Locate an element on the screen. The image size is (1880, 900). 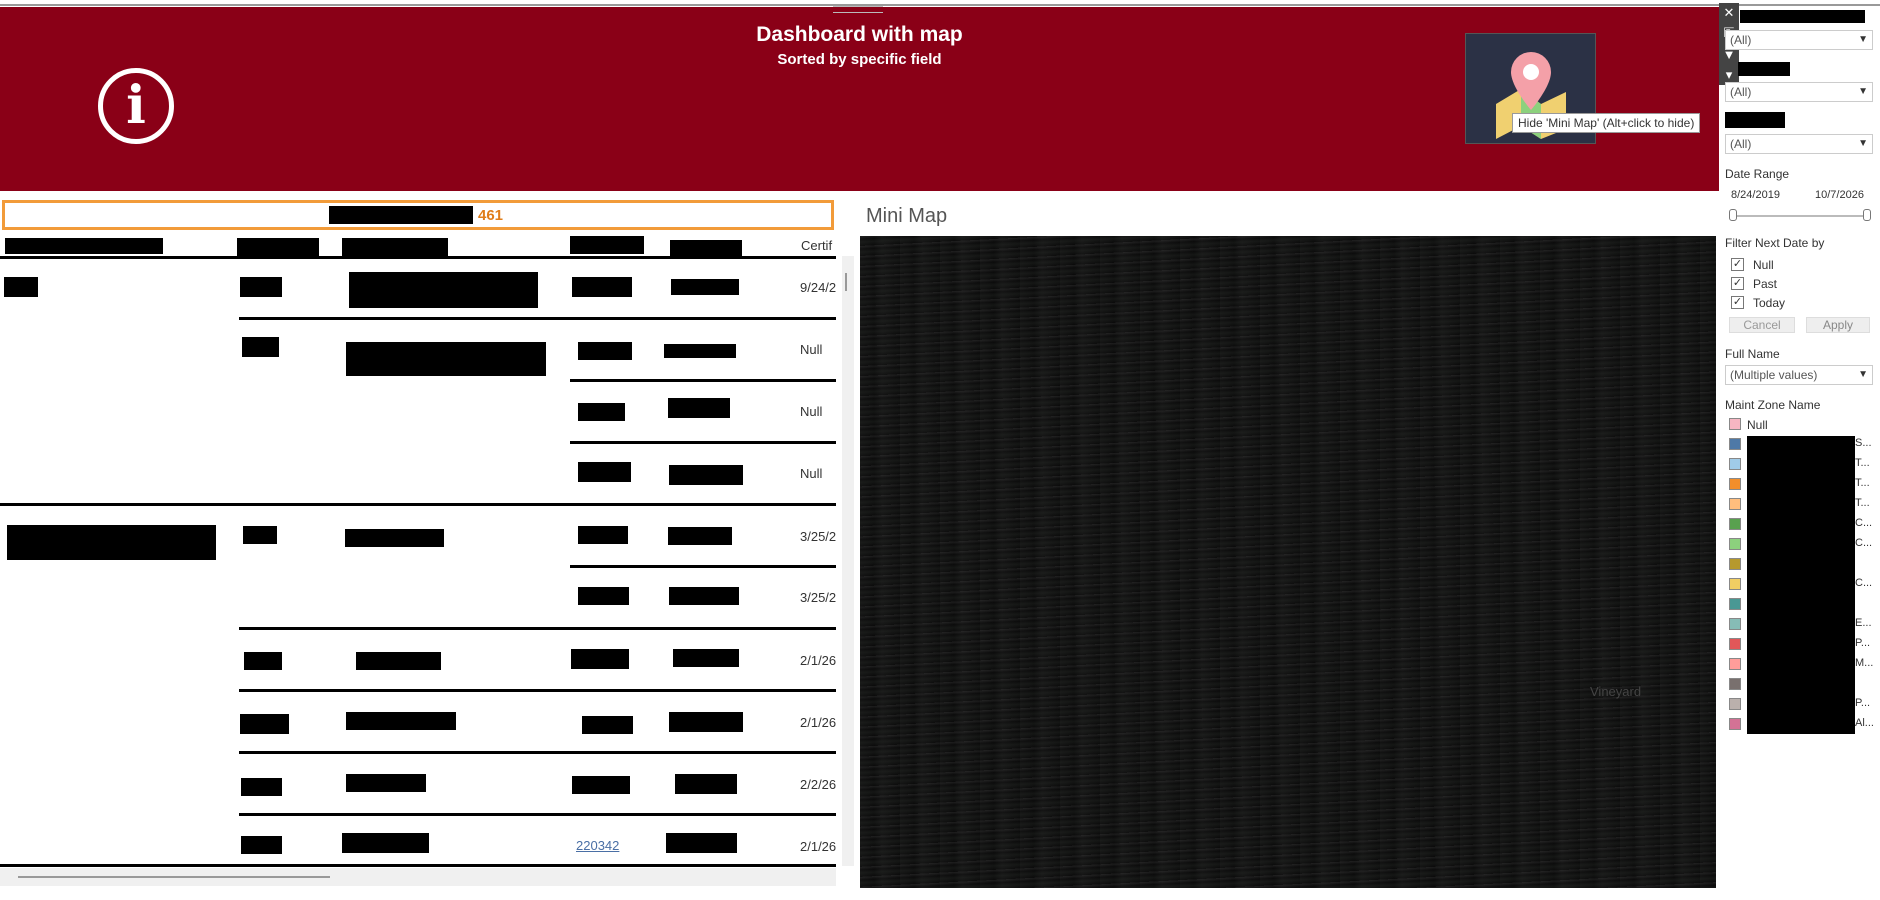
filter-dropdown-2: (All) ▼ is located at coordinates (1799, 92).